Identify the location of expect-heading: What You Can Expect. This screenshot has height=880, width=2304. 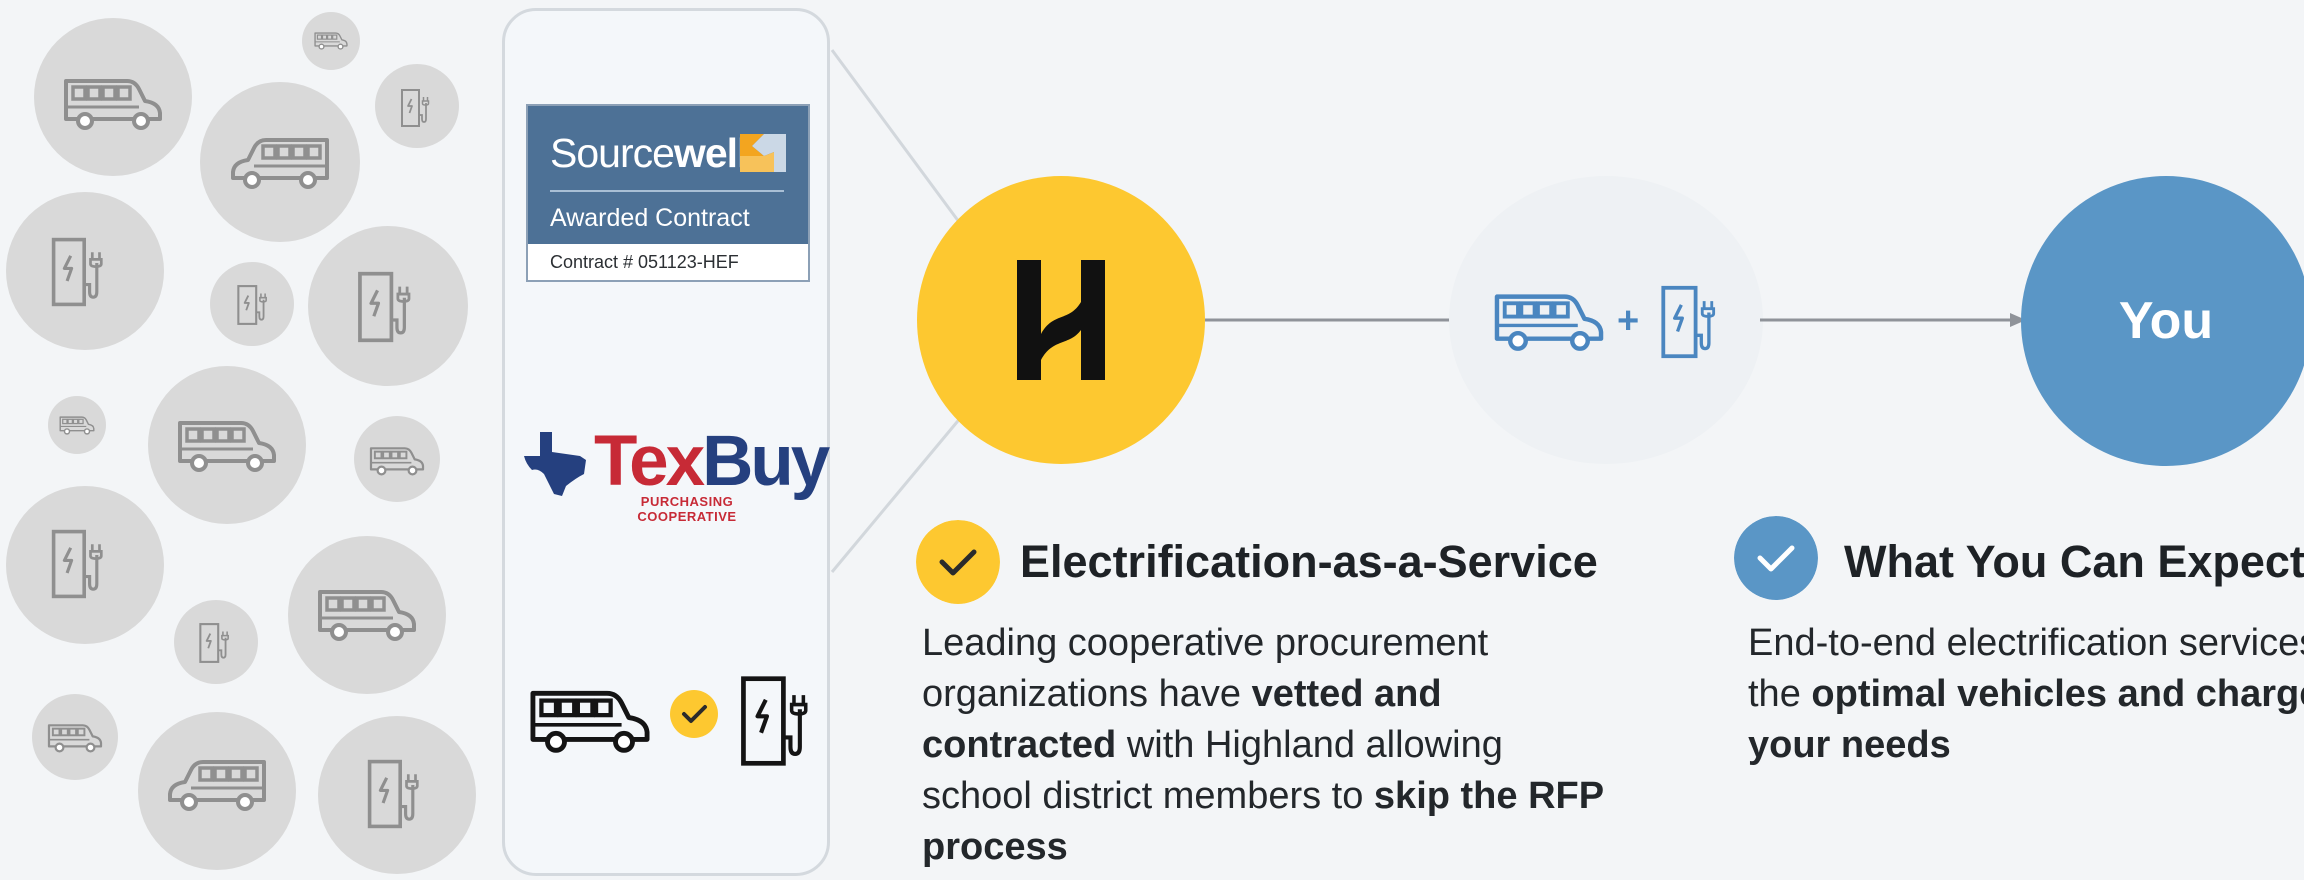
(2074, 561).